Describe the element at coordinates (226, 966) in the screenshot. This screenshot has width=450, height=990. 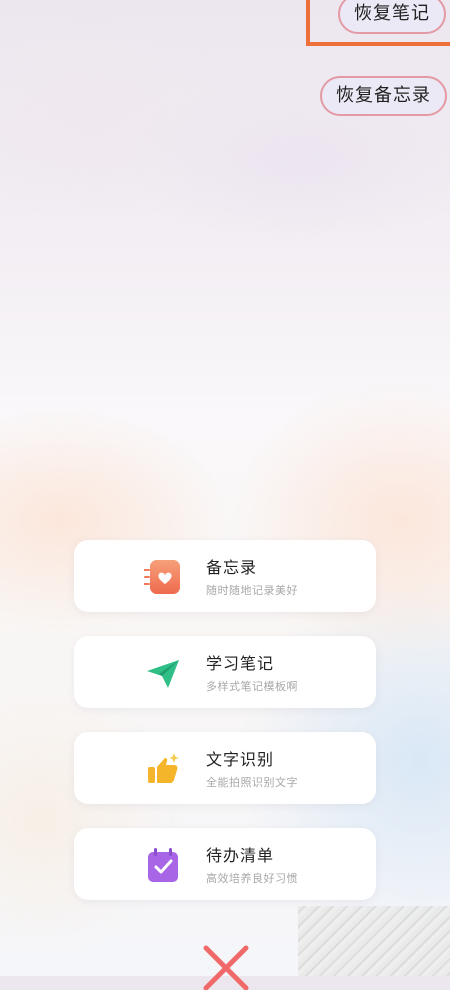
I see `close-icon` at that location.